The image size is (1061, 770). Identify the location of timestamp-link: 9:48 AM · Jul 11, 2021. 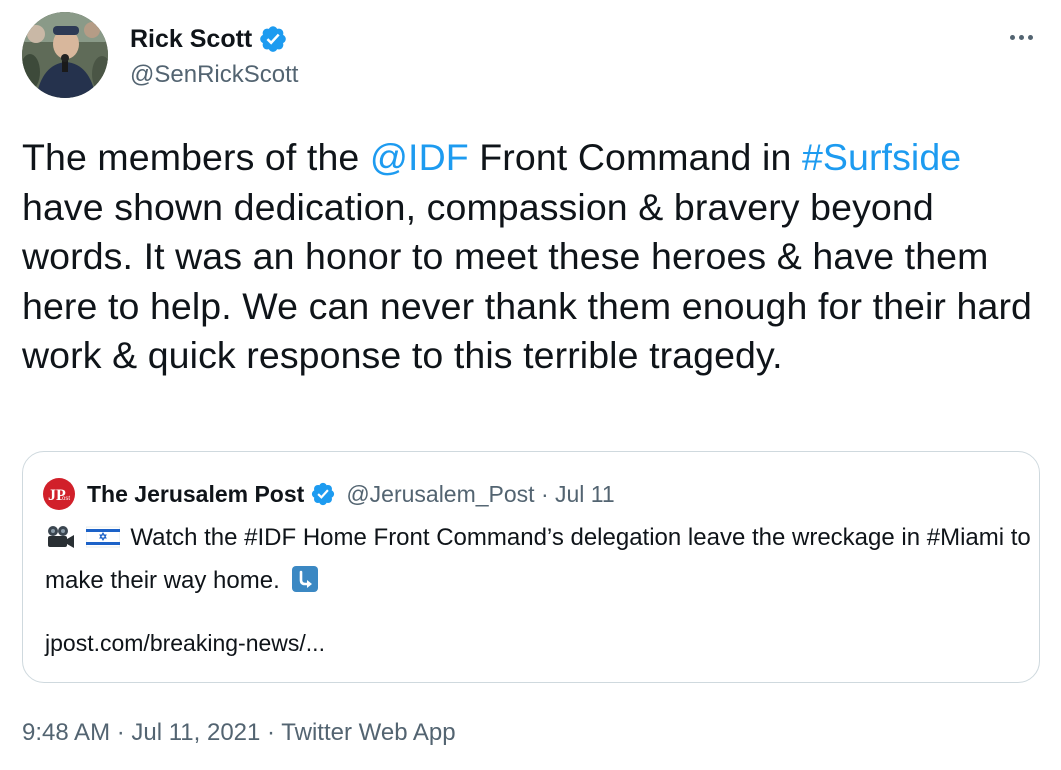
(141, 732).